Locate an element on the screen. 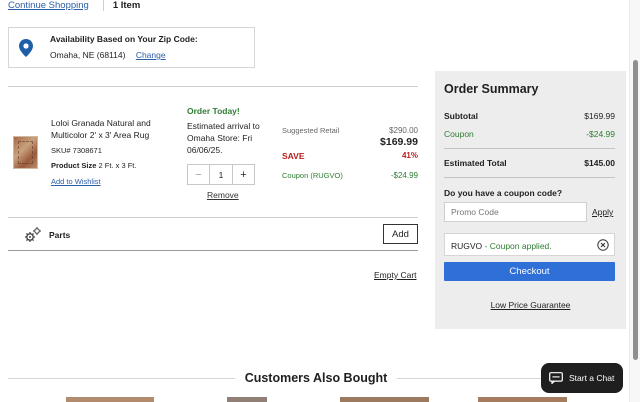  map-pin-icon is located at coordinates (26, 48).